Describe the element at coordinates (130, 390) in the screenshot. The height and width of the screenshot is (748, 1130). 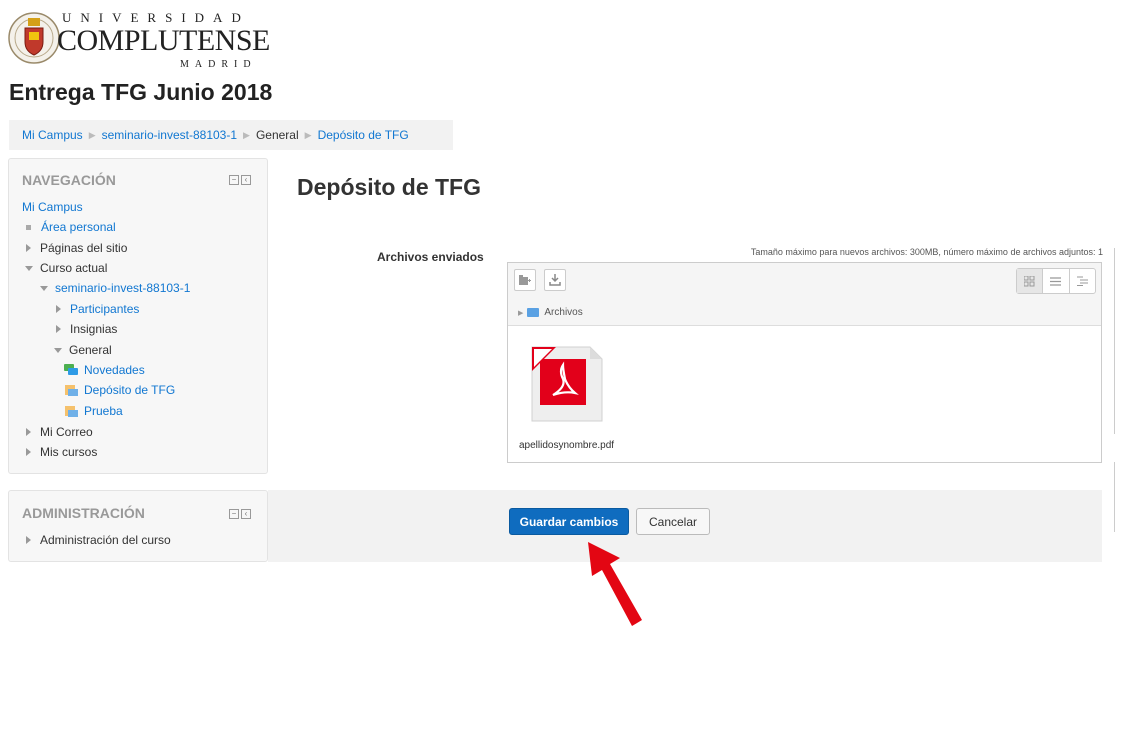
I see `nav-label: Depósito de TFG` at that location.